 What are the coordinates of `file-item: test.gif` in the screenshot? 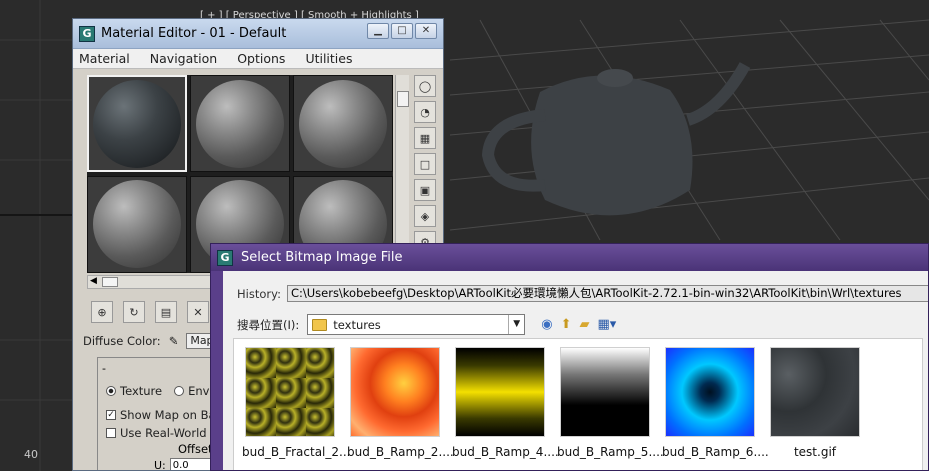 It's located at (815, 403).